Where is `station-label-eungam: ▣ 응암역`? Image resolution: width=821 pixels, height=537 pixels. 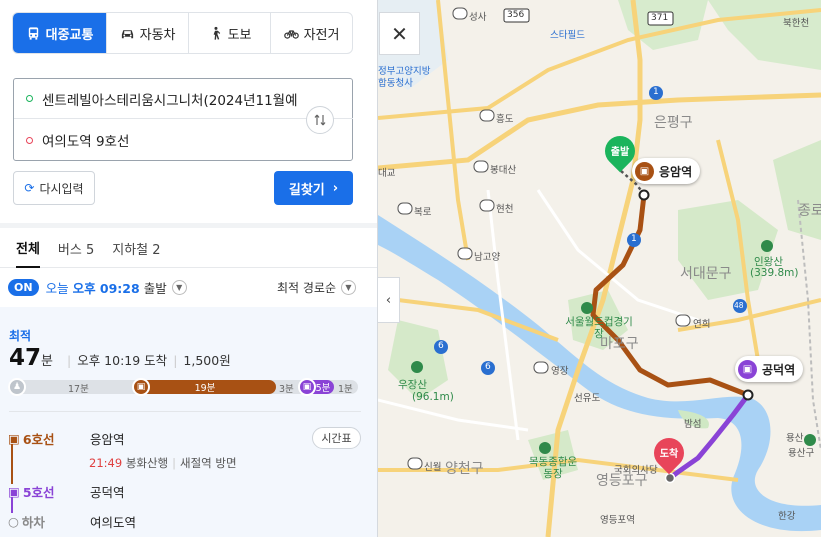
station-label-eungam: ▣ 응암역 is located at coordinates (666, 171).